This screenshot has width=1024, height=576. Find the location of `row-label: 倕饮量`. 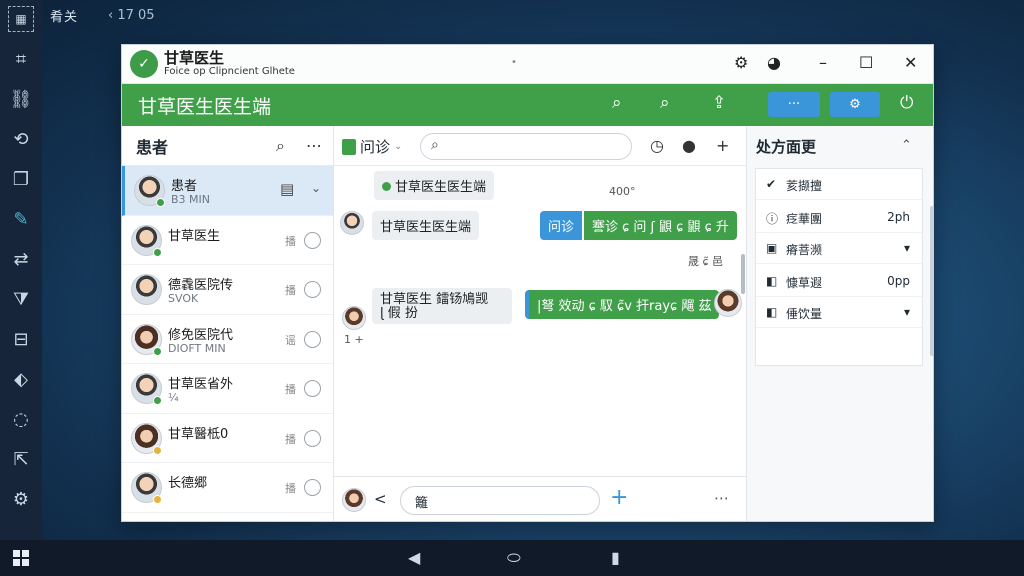

row-label: 倕饮量 is located at coordinates (804, 314).